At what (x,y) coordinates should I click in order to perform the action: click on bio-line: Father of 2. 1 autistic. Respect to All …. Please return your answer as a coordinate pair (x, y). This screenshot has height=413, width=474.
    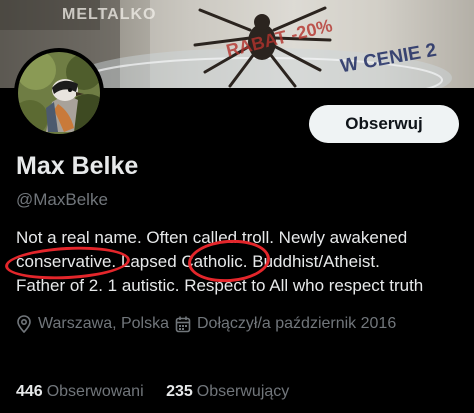
    Looking at the image, I should click on (220, 285).